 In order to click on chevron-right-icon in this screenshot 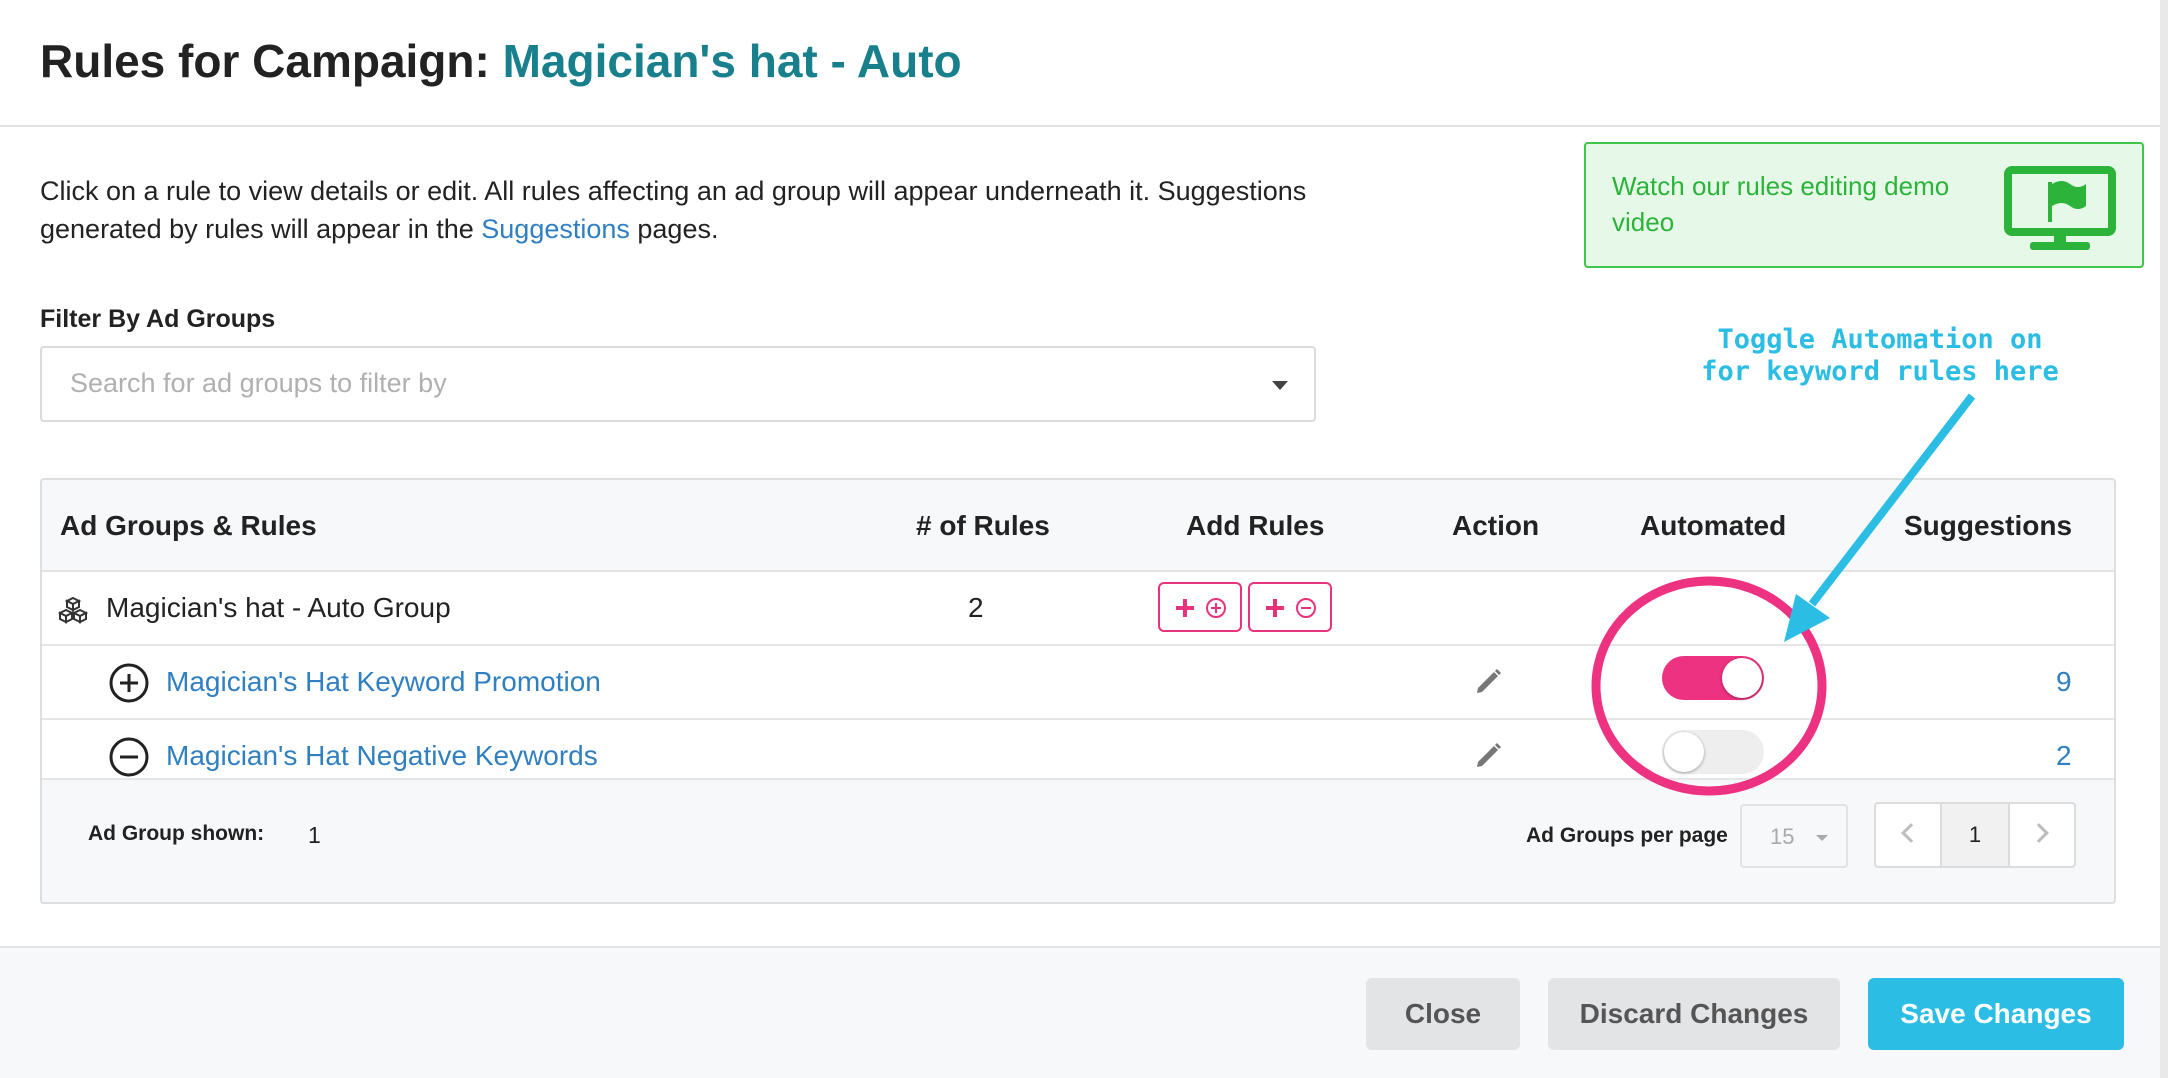, I will do `click(2039, 833)`.